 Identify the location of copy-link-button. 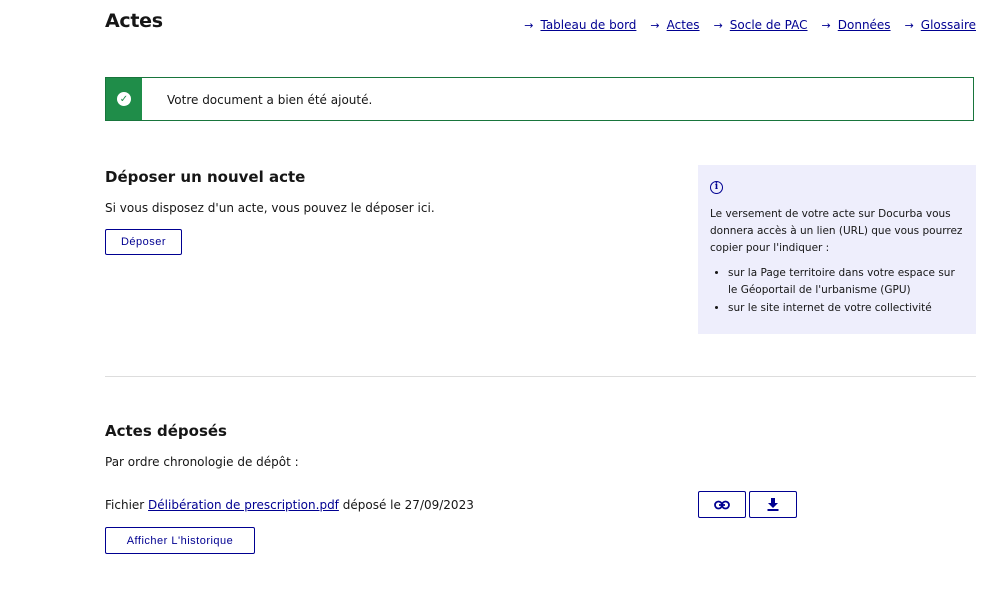
(722, 504).